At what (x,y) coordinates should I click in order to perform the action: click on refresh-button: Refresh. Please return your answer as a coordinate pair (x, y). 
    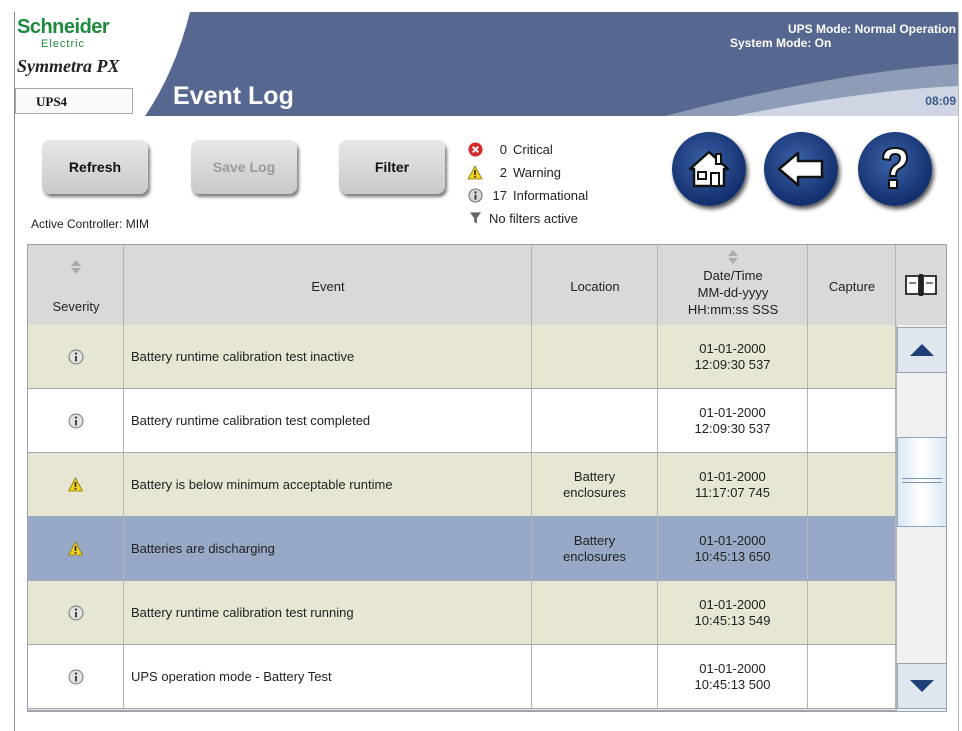
    Looking at the image, I should click on (95, 167).